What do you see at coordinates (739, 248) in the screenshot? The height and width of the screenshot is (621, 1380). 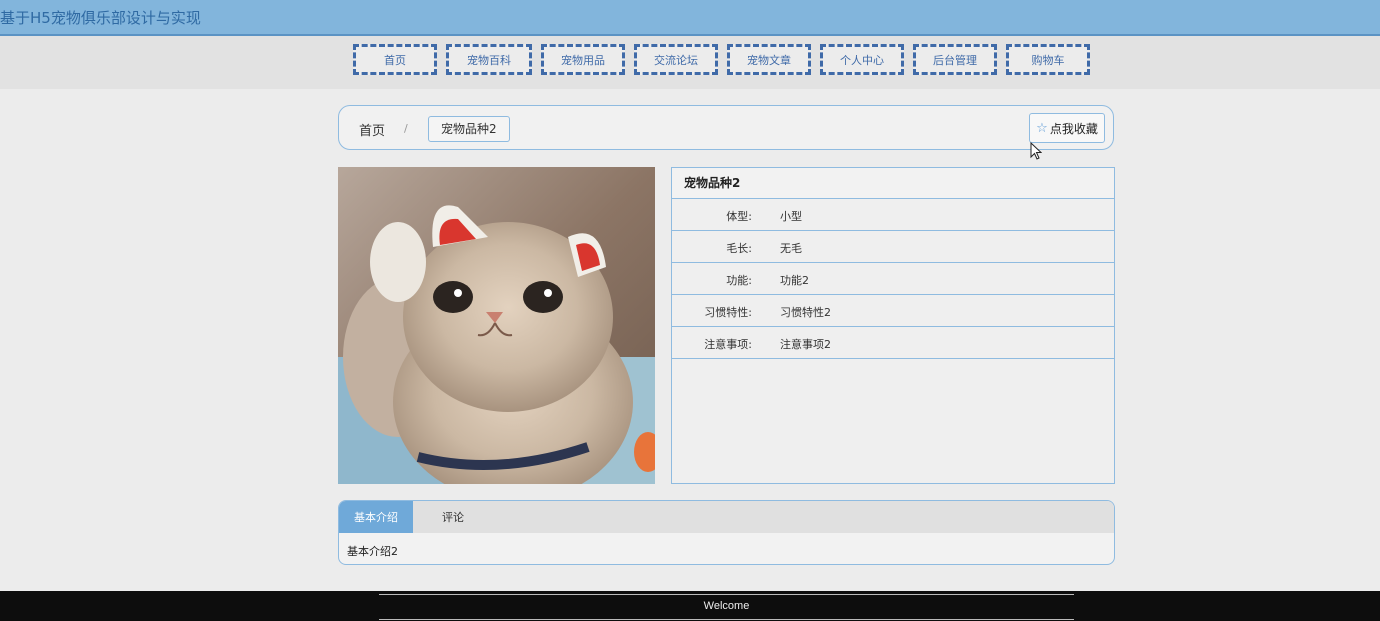 I see `info-label: 毛长:` at bounding box center [739, 248].